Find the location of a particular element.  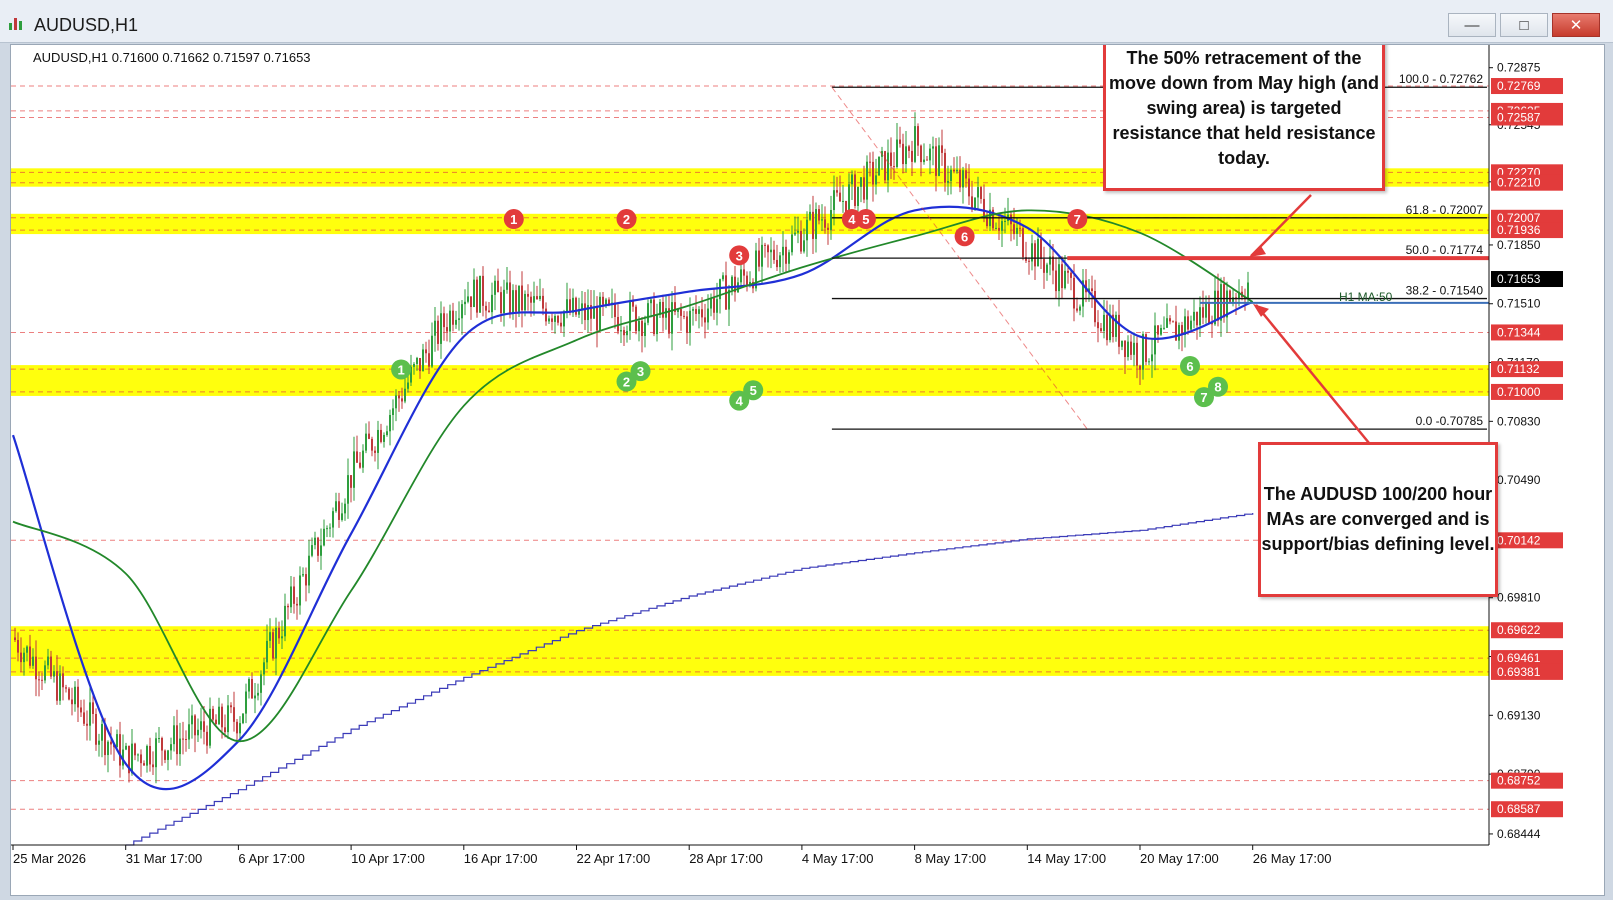

x-tick-label-11: 20 May 17:00 is located at coordinates (1179, 858).